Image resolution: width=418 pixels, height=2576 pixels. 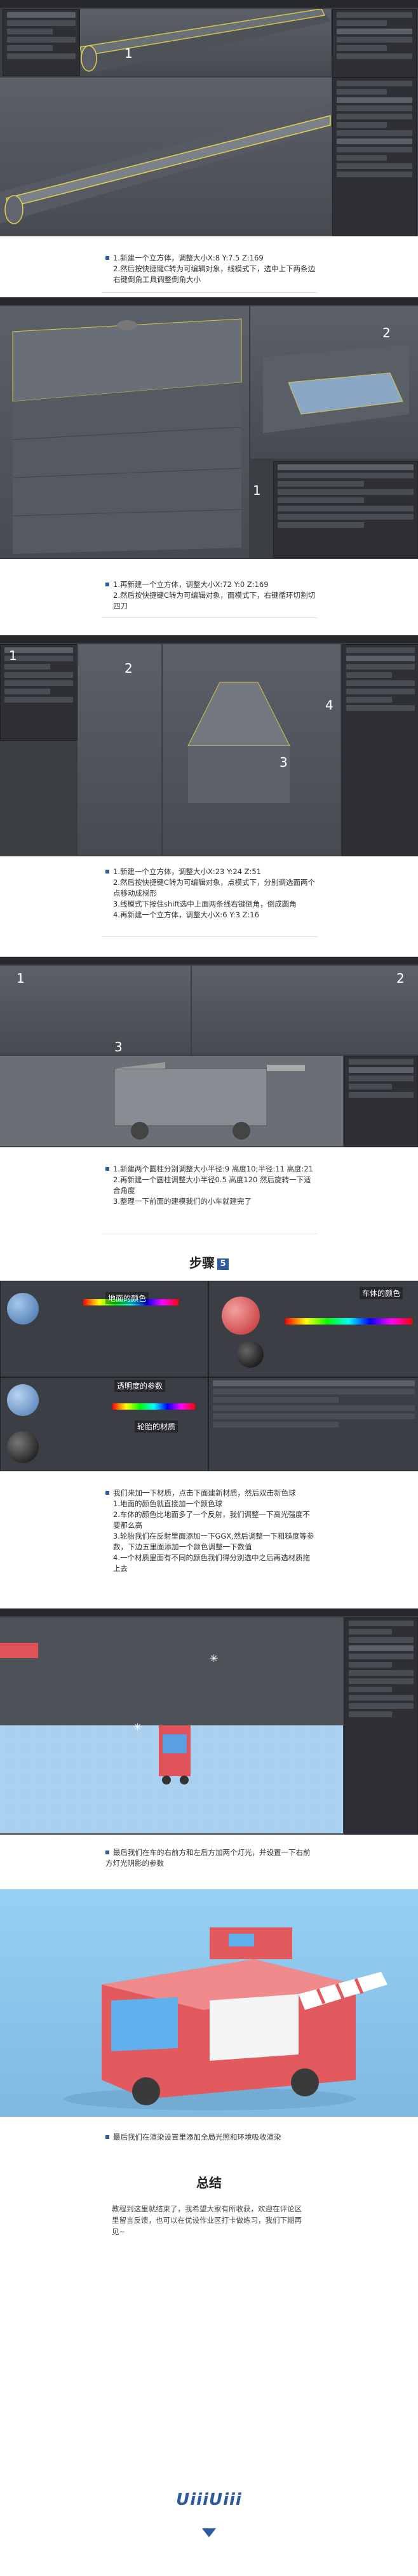 What do you see at coordinates (186, 914) in the screenshot?
I see `caption-line: 4.再新建一个立方体，调整大小X:6 Y:3 Z:16` at bounding box center [186, 914].